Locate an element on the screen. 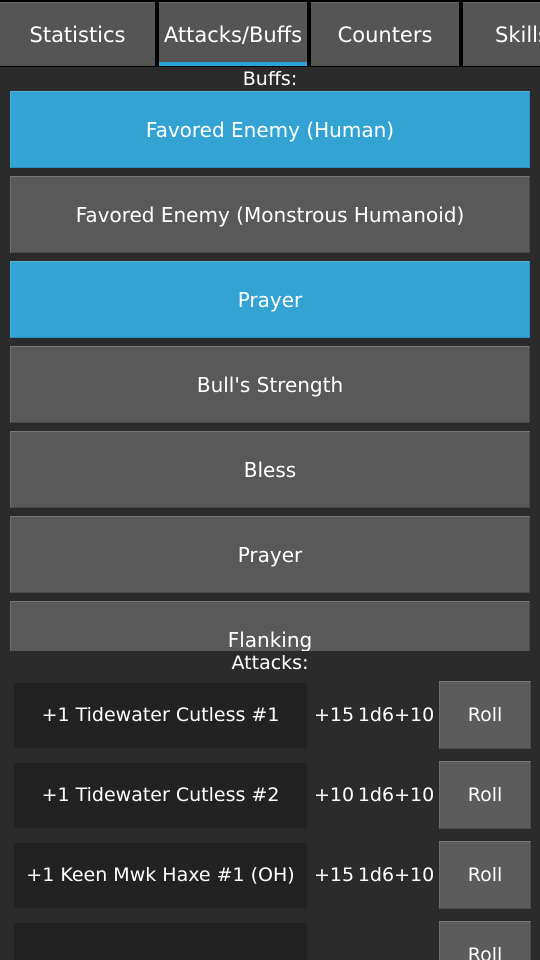 This screenshot has width=540, height=960. buff-label: Favored Enemy (Monstrous Humanoid) is located at coordinates (270, 214).